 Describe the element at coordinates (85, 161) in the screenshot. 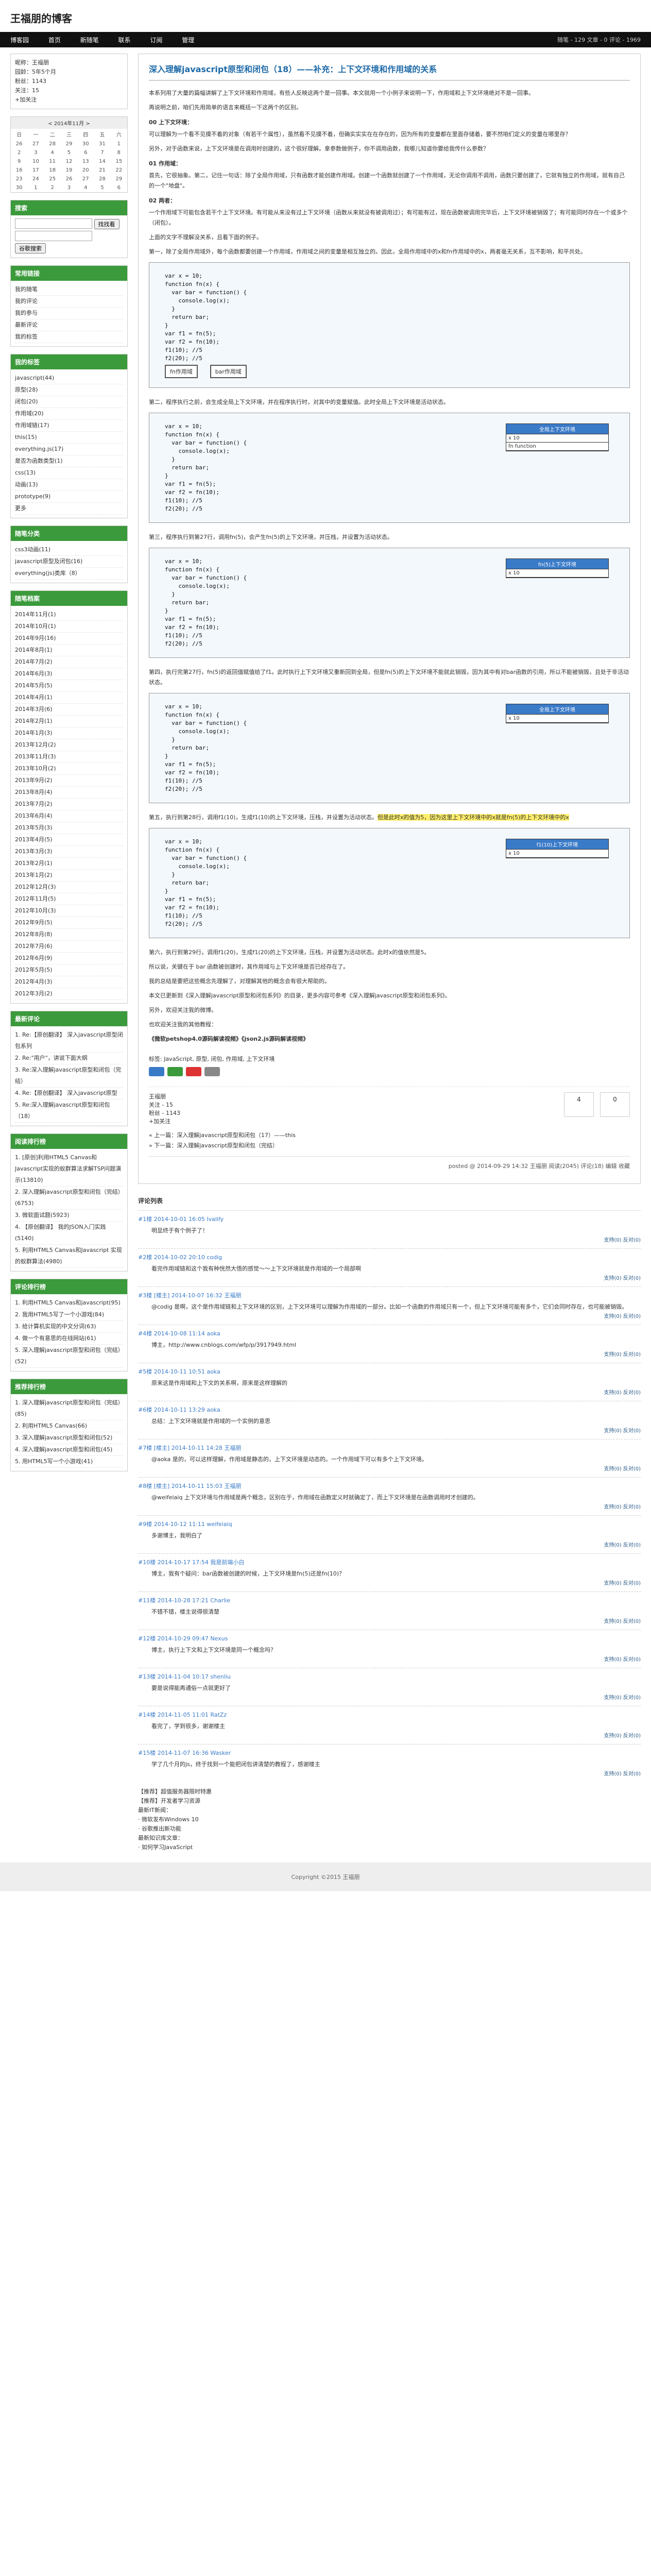

I see `calendar-day: 13` at that location.